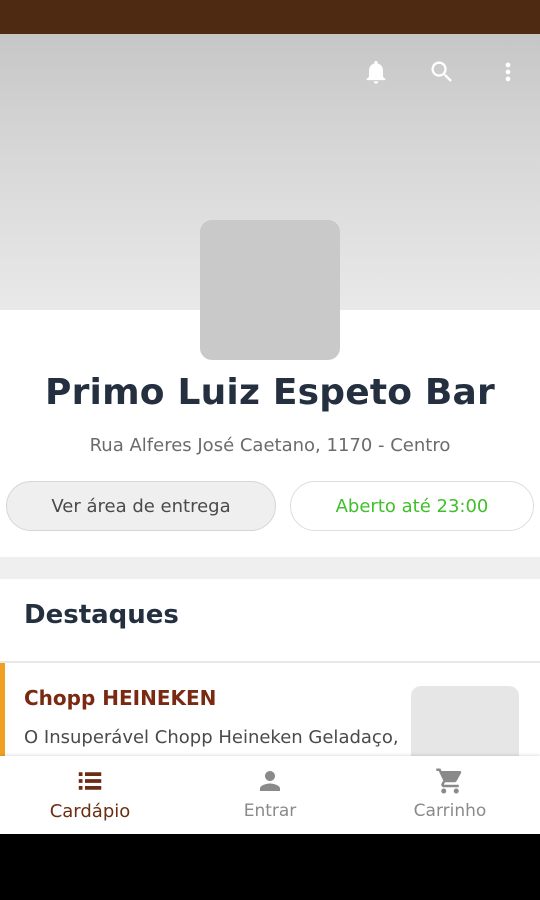 This screenshot has width=540, height=900. I want to click on delivery-area-label: Ver área de entrega, so click(141, 506).